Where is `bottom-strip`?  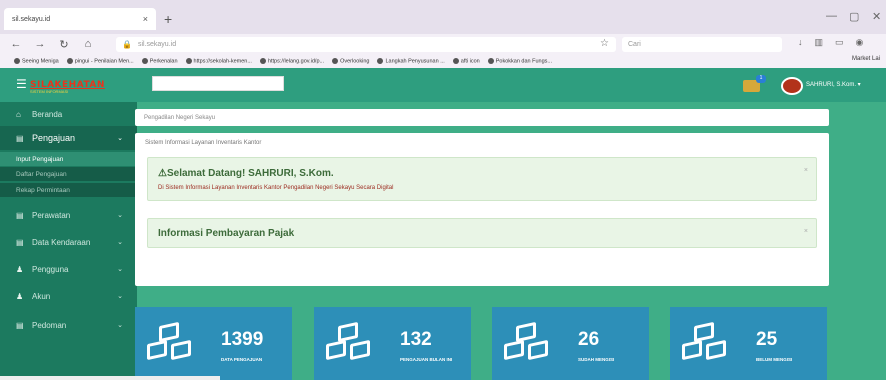 bottom-strip is located at coordinates (110, 378).